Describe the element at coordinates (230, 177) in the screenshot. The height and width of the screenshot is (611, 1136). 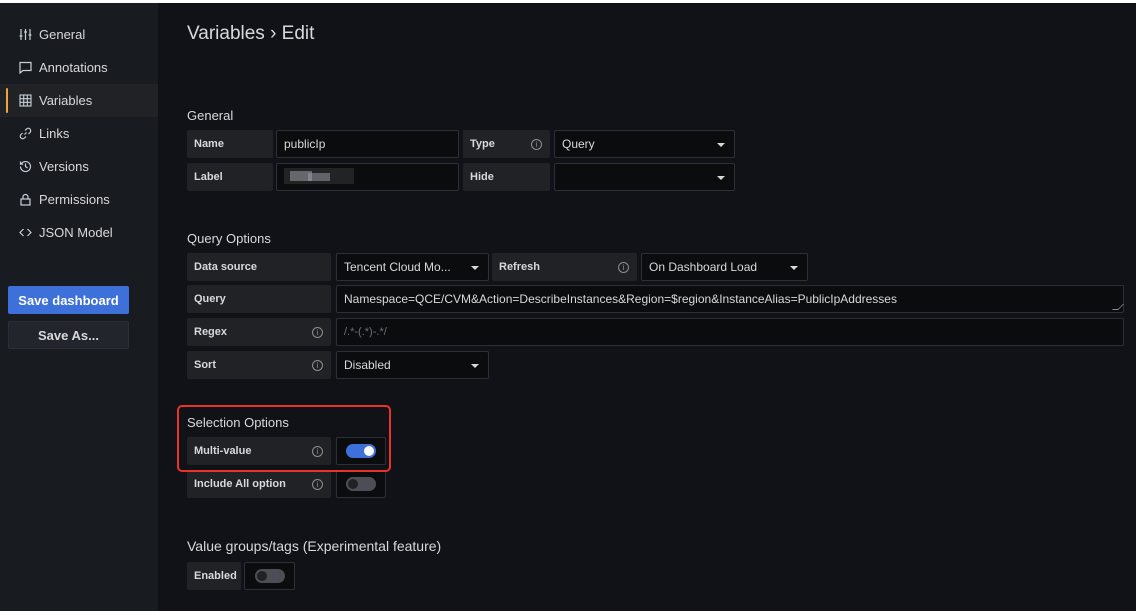
I see `label-label: Label` at that location.